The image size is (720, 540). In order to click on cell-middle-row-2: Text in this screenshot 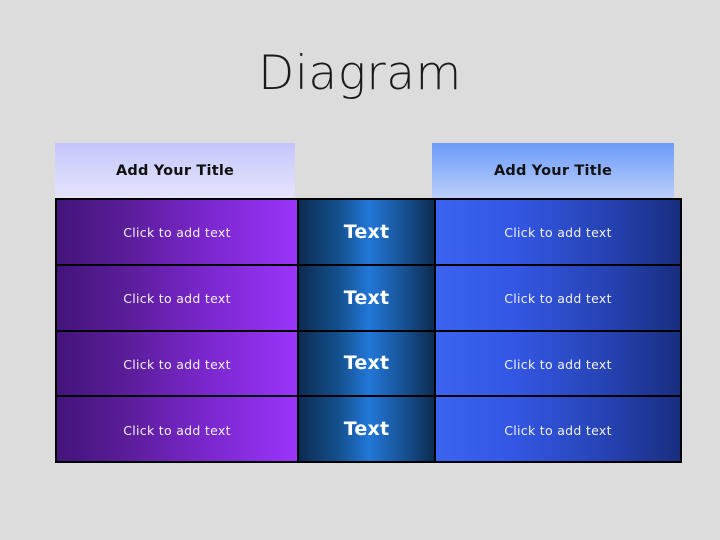, I will do `click(366, 297)`.